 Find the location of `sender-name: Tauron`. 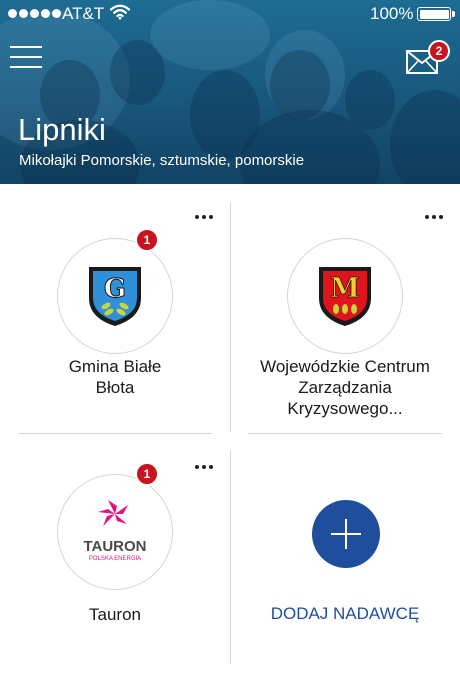

sender-name: Tauron is located at coordinates (115, 614).